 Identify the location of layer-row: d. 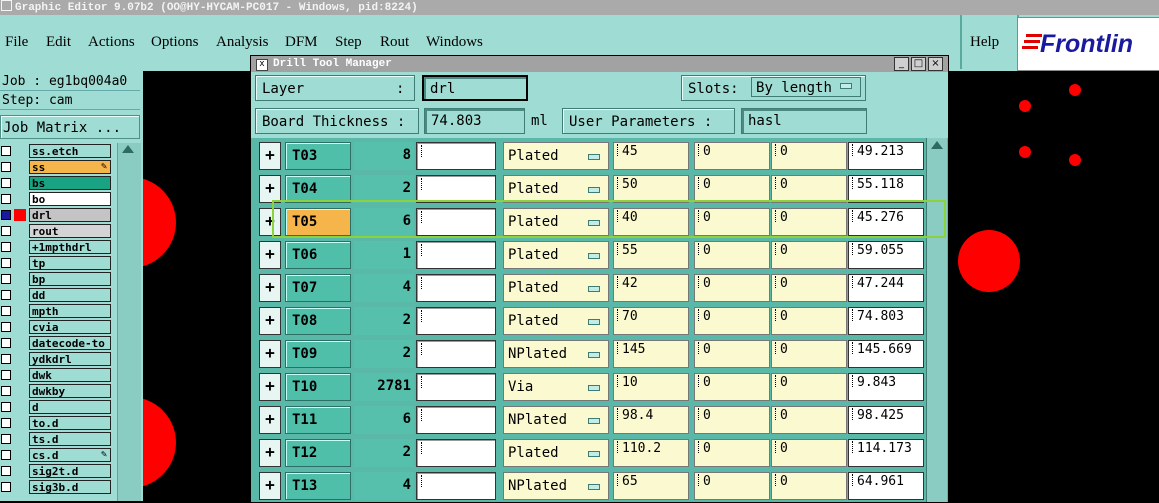
(58, 407).